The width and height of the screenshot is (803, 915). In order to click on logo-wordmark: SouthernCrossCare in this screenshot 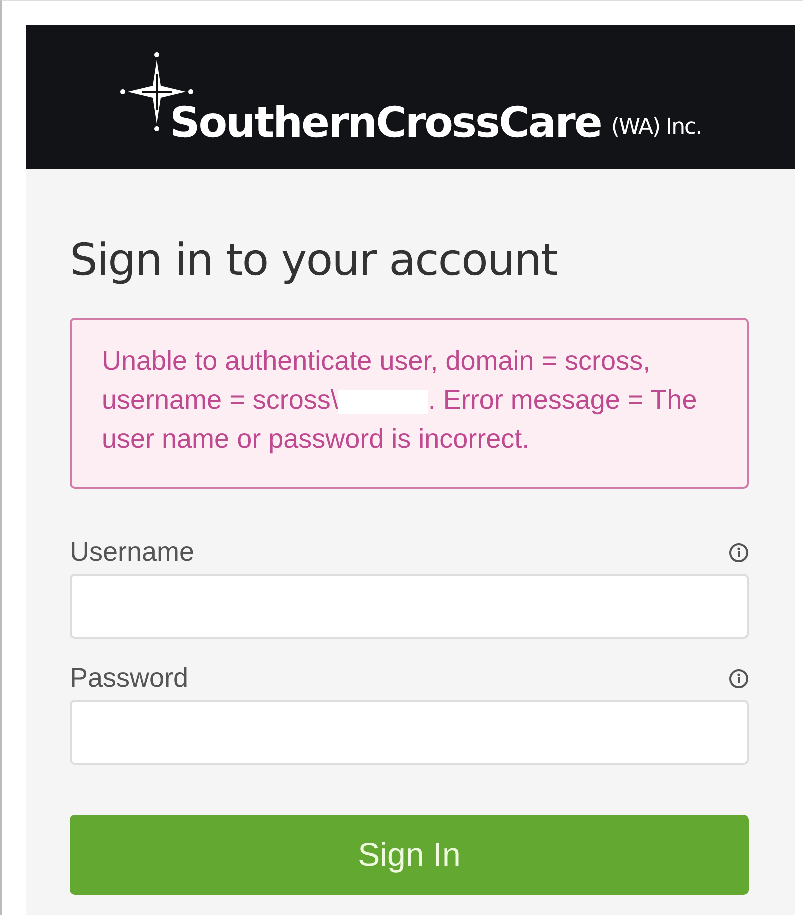, I will do `click(386, 123)`.